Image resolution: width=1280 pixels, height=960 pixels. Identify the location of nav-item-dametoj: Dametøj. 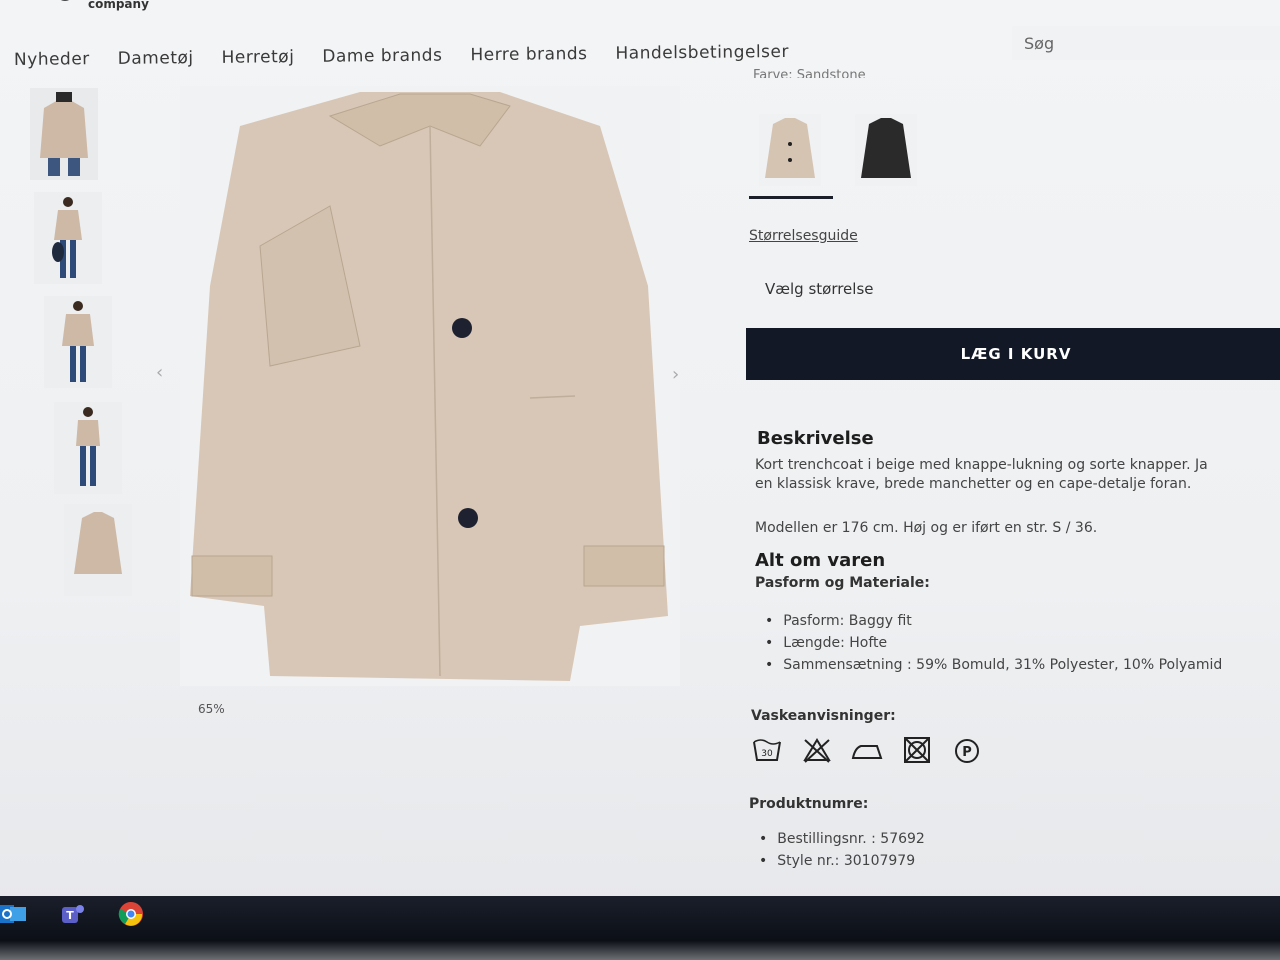
(156, 58).